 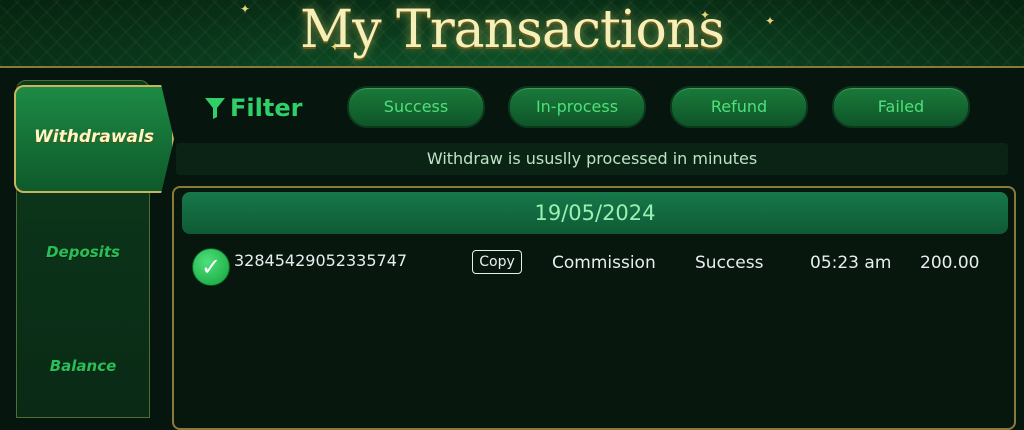 What do you see at coordinates (595, 213) in the screenshot?
I see `transaction-date-header: 19/05/2024` at bounding box center [595, 213].